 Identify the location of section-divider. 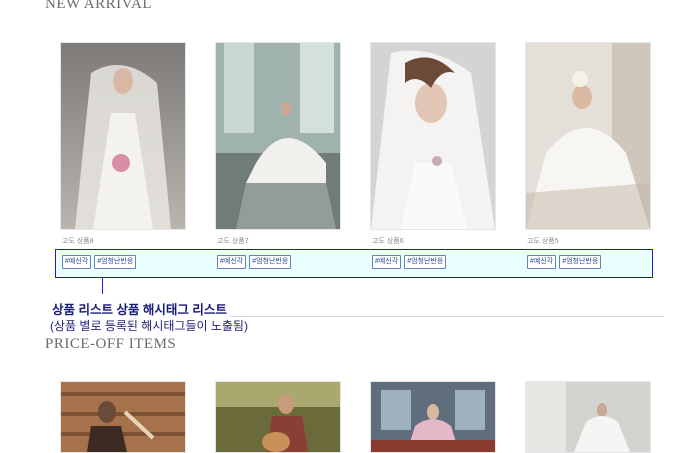
(447, 316).